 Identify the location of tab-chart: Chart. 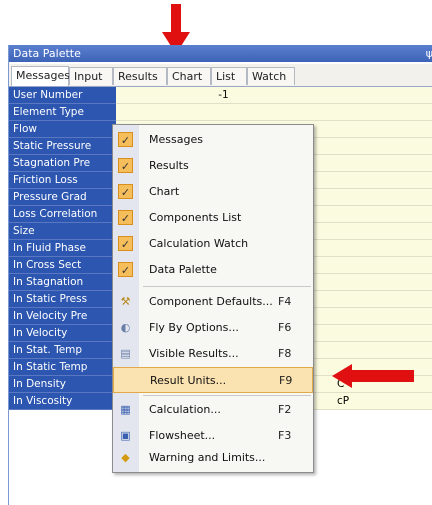
(189, 76).